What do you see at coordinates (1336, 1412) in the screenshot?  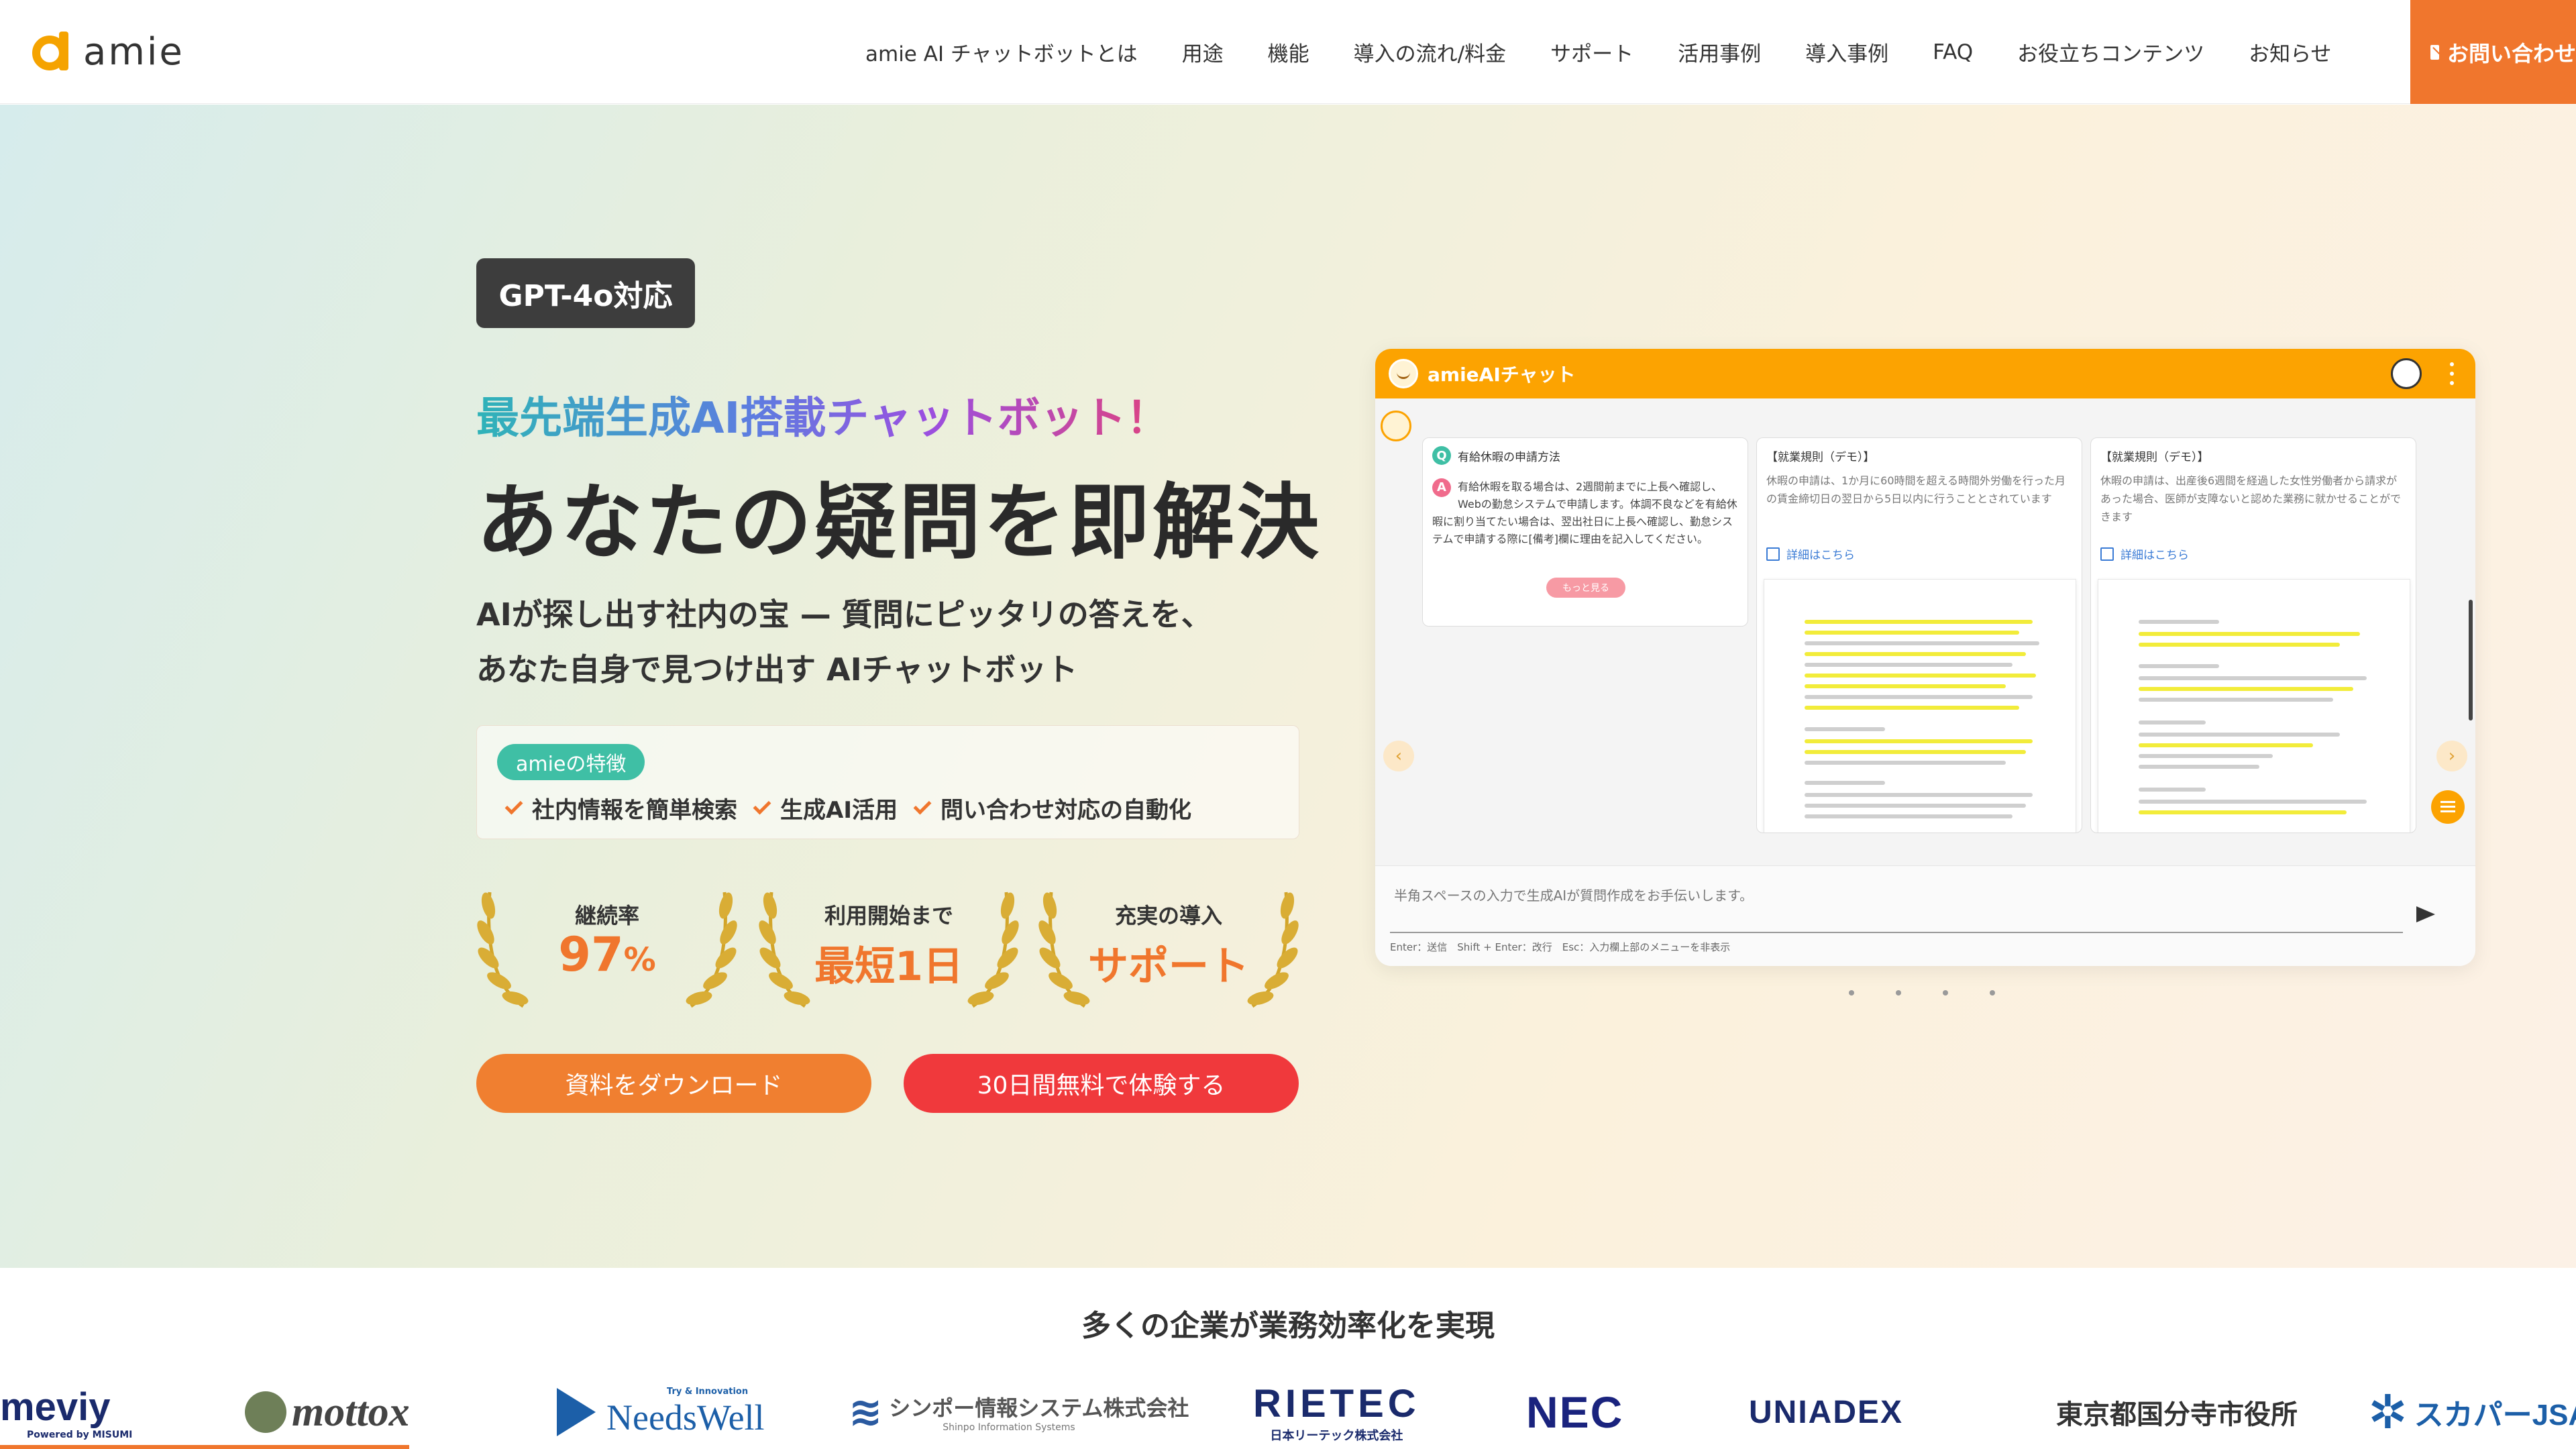 I see `logo-rietec: RIETEC 日本リーテック株式会社` at bounding box center [1336, 1412].